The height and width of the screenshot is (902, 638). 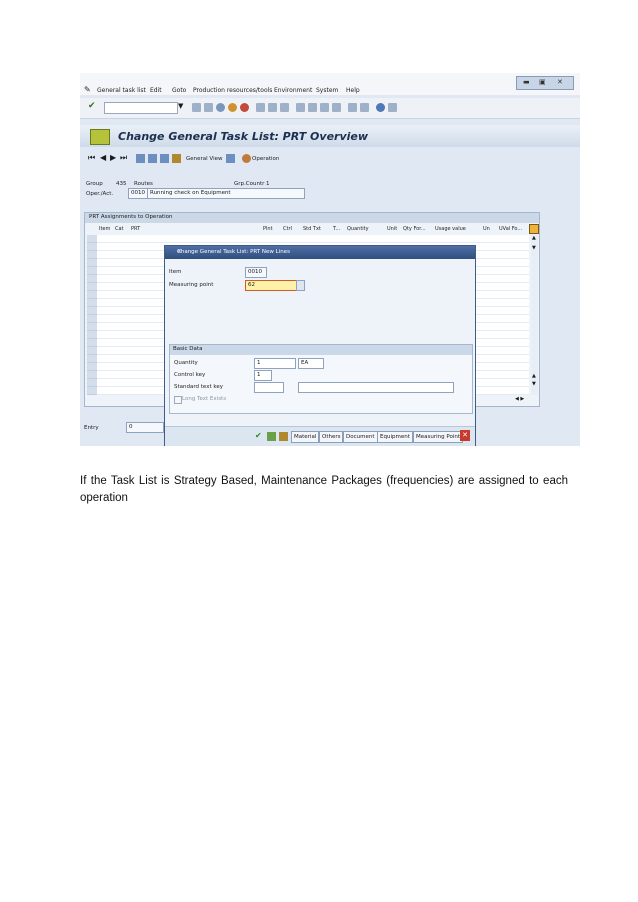 What do you see at coordinates (305, 437) in the screenshot?
I see `material-button: Material` at bounding box center [305, 437].